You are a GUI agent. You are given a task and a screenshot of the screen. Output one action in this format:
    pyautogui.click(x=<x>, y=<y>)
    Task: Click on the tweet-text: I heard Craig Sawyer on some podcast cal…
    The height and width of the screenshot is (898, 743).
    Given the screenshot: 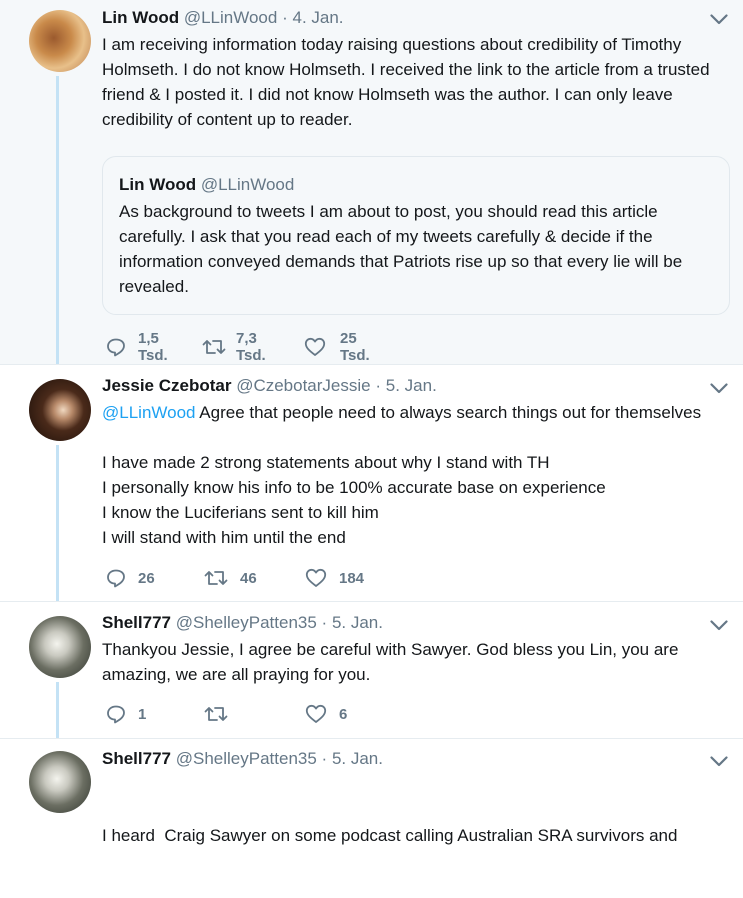 What is the action you would take?
    pyautogui.click(x=417, y=835)
    